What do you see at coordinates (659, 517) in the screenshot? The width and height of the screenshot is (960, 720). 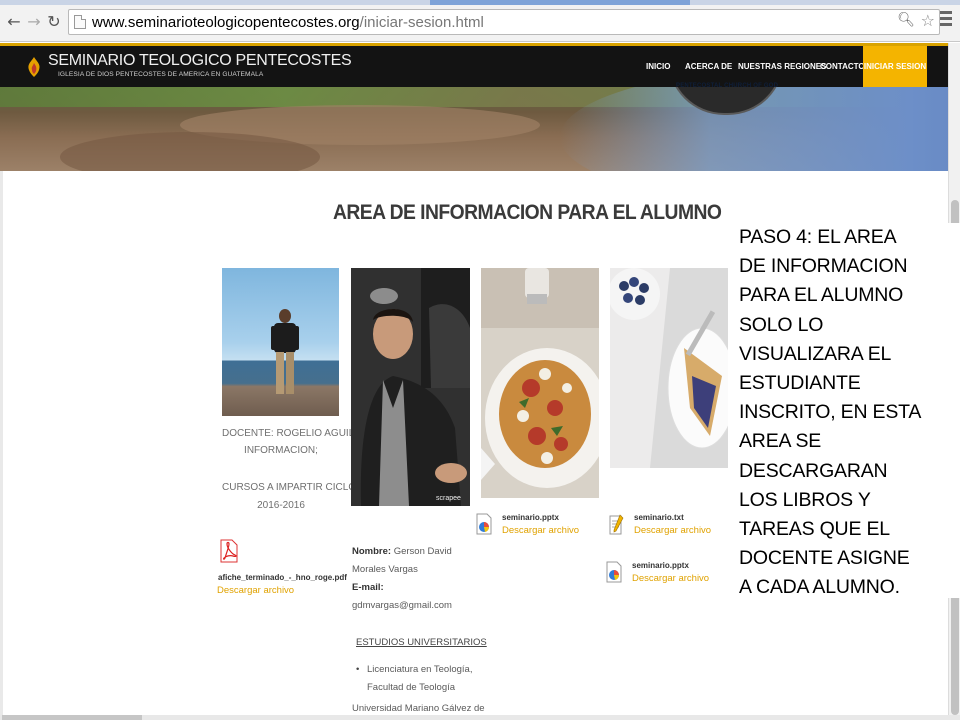 I see `file-name-txt: seminario.txt` at bounding box center [659, 517].